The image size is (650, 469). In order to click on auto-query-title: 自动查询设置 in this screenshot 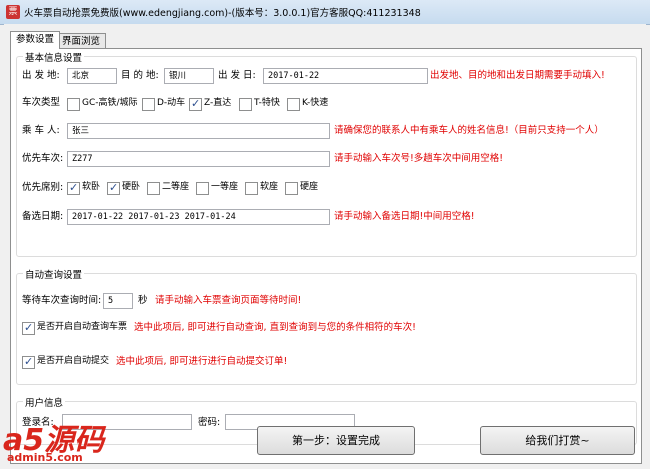, I will do `click(54, 274)`.